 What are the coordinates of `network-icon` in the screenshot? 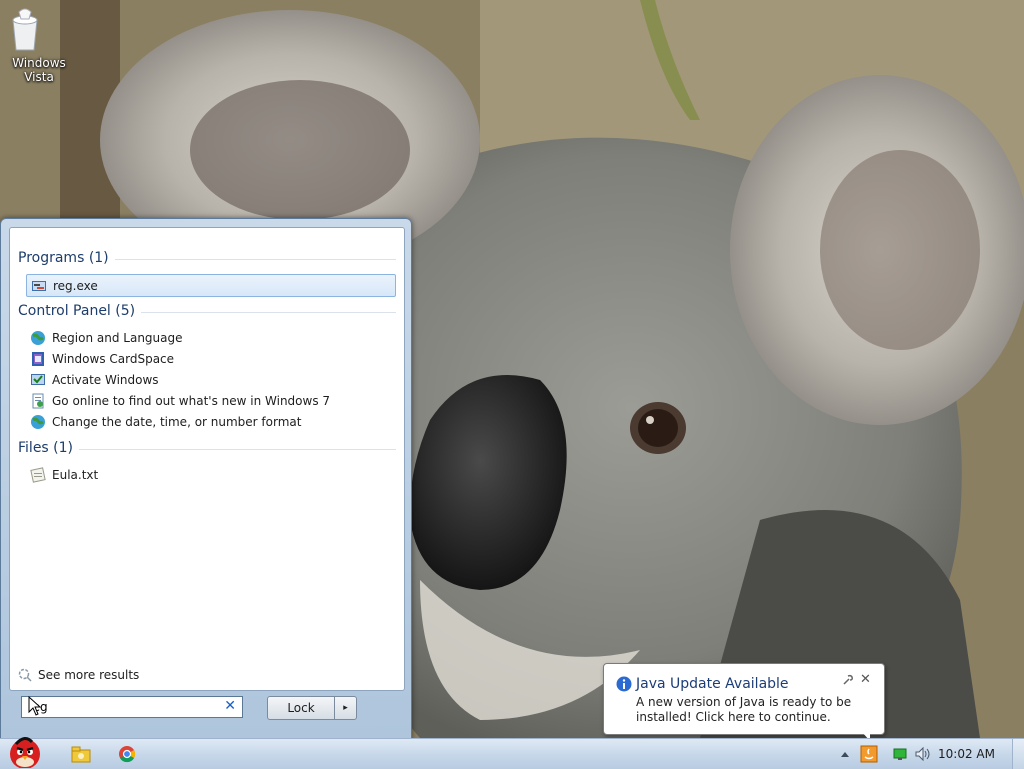 It's located at (900, 754).